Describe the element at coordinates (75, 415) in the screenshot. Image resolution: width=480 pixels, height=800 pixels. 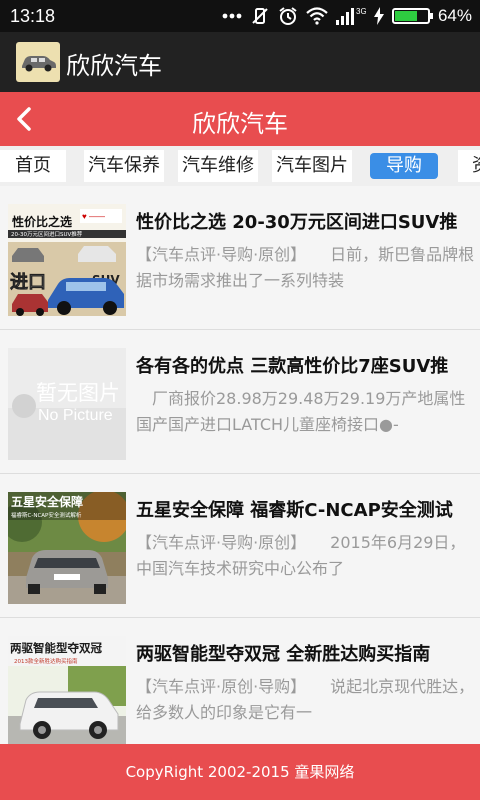
I see `thumb-subcaption: No Picture` at that location.